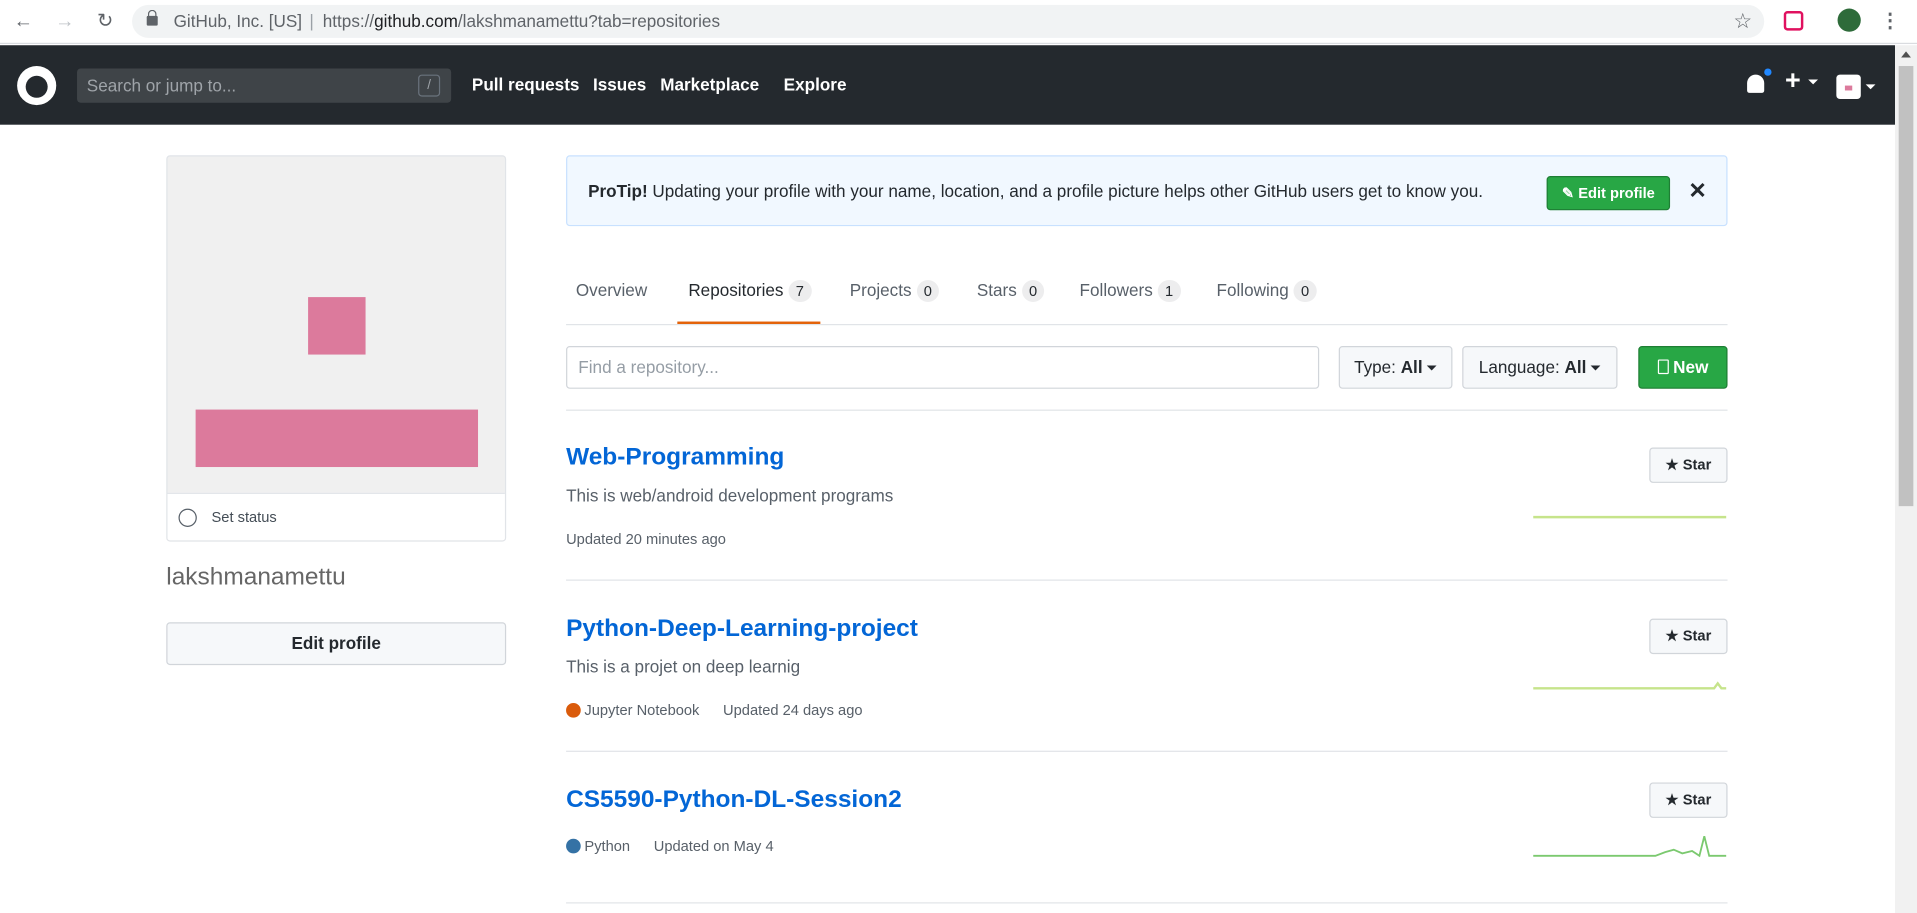  Describe the element at coordinates (1130, 290) in the screenshot. I see `tab-followers: Followers 1` at that location.